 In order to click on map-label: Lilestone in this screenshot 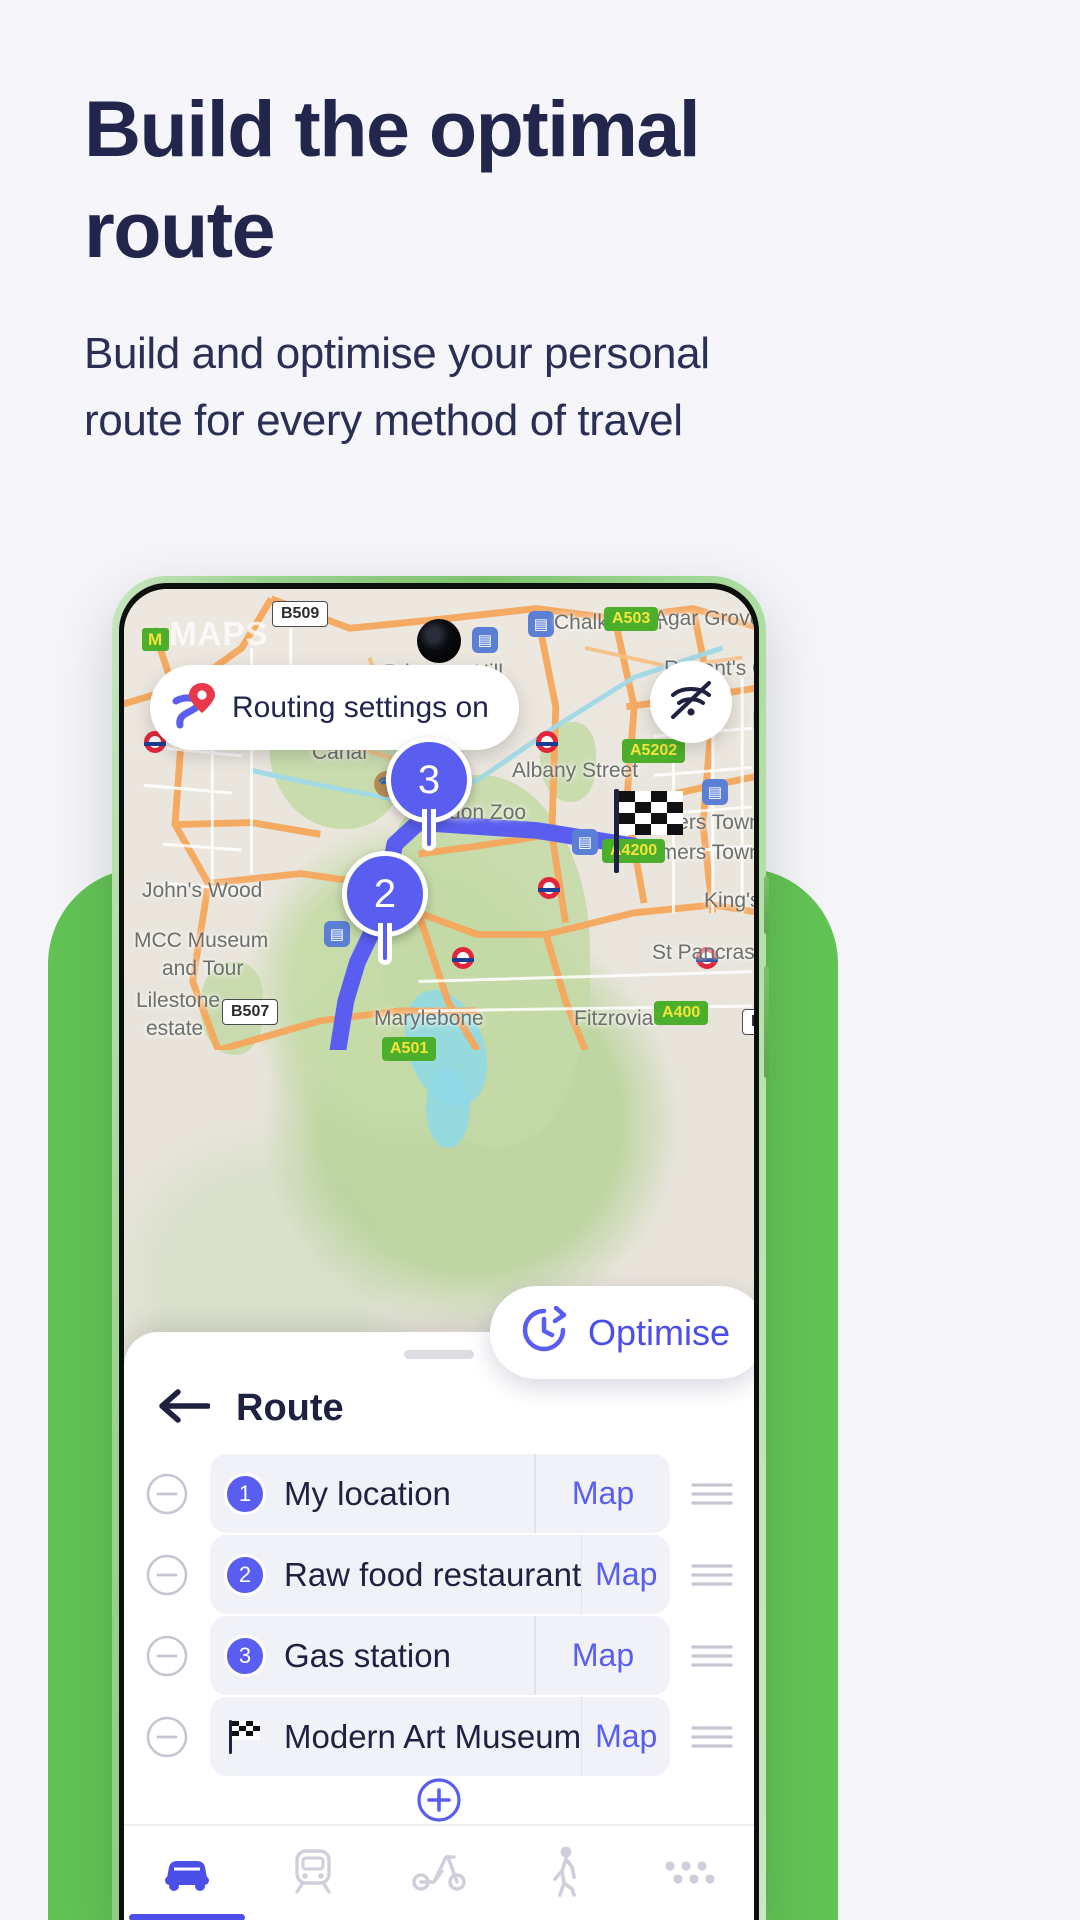, I will do `click(178, 1000)`.